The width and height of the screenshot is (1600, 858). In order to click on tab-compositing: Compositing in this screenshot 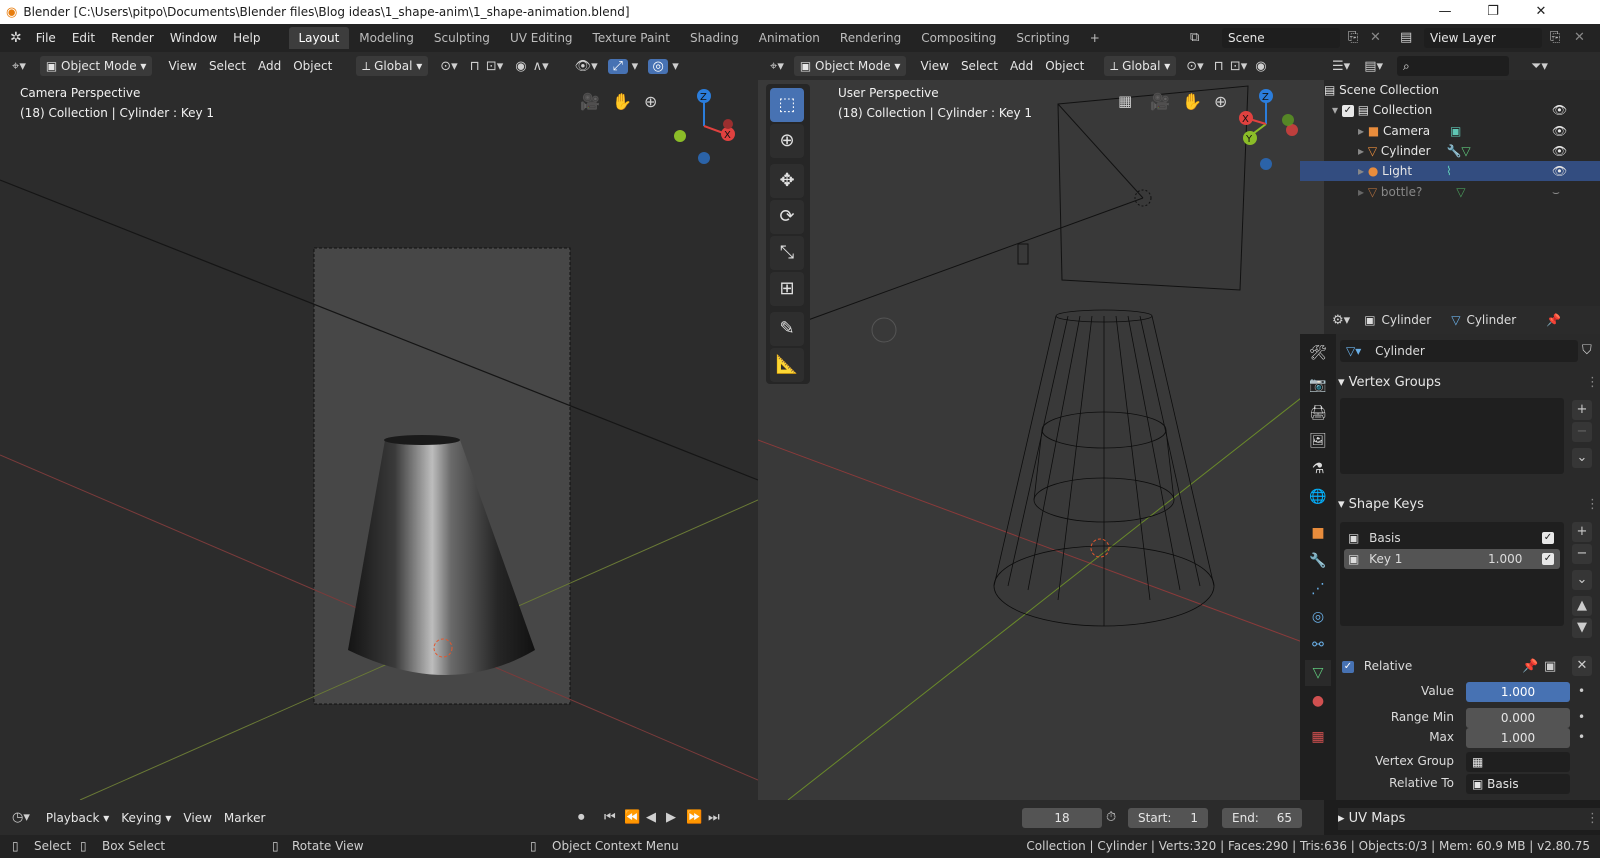, I will do `click(958, 38)`.